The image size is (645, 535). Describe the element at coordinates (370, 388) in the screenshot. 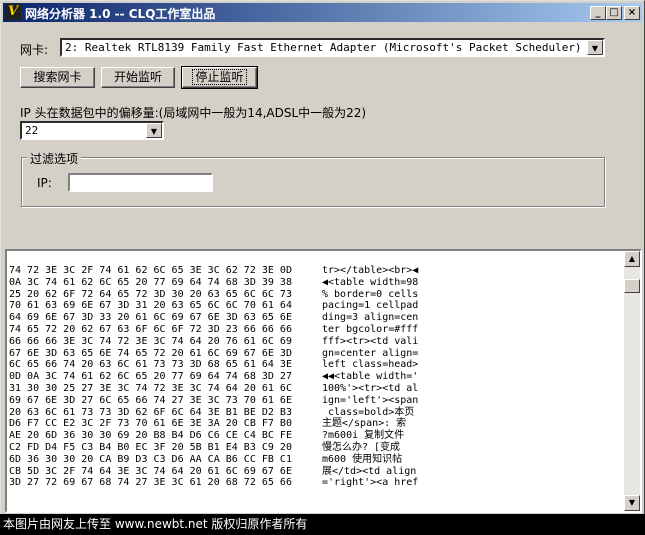

I see `ascii-text: 100%'><tr><td al` at that location.